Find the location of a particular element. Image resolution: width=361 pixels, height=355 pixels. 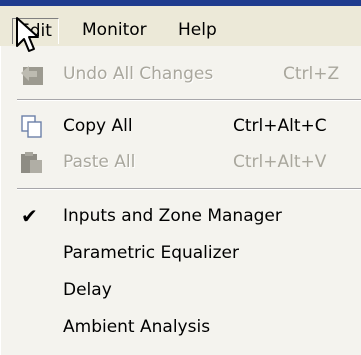

menu-item-ambient-analysis: Ambient Analysis is located at coordinates (181, 328).